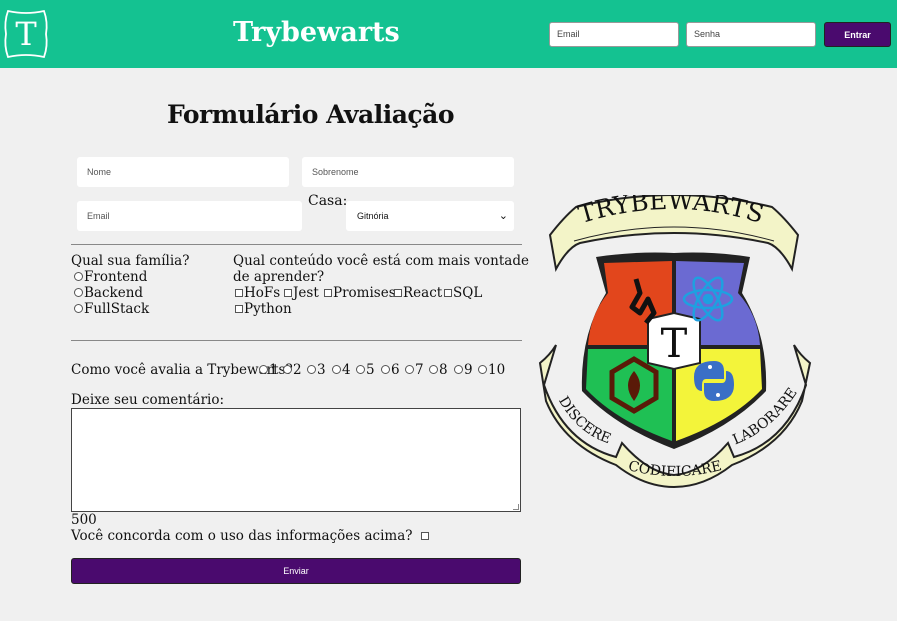  Describe the element at coordinates (419, 370) in the screenshot. I see `rating-label: 7` at that location.